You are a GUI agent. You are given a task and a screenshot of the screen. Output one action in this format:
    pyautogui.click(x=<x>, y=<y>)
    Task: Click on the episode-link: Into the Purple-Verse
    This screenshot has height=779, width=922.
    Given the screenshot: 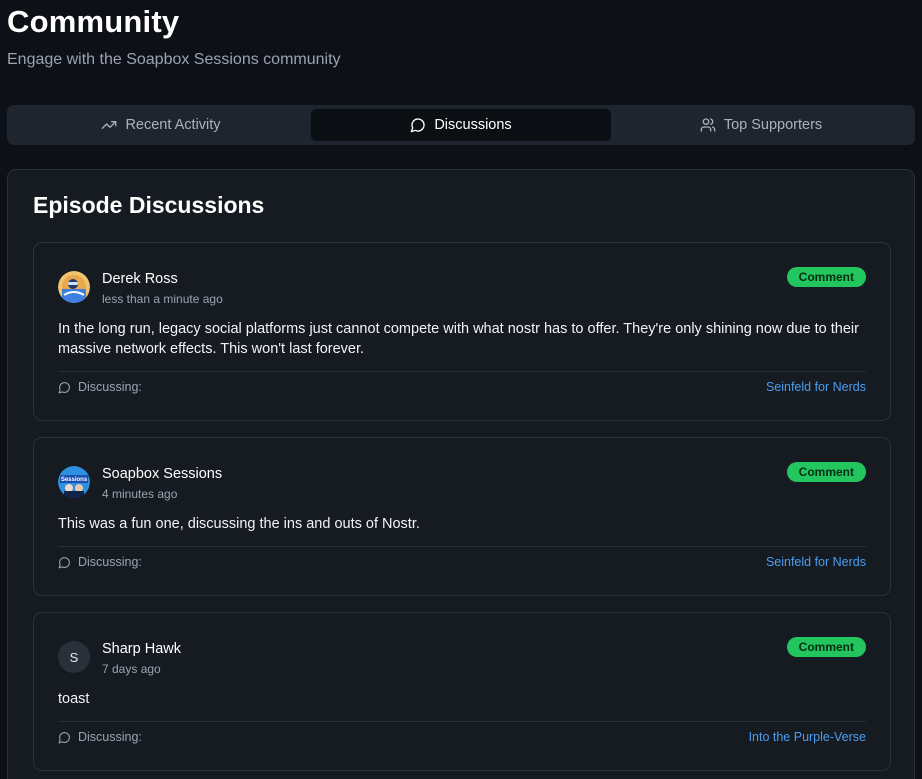 What is the action you would take?
    pyautogui.click(x=807, y=737)
    